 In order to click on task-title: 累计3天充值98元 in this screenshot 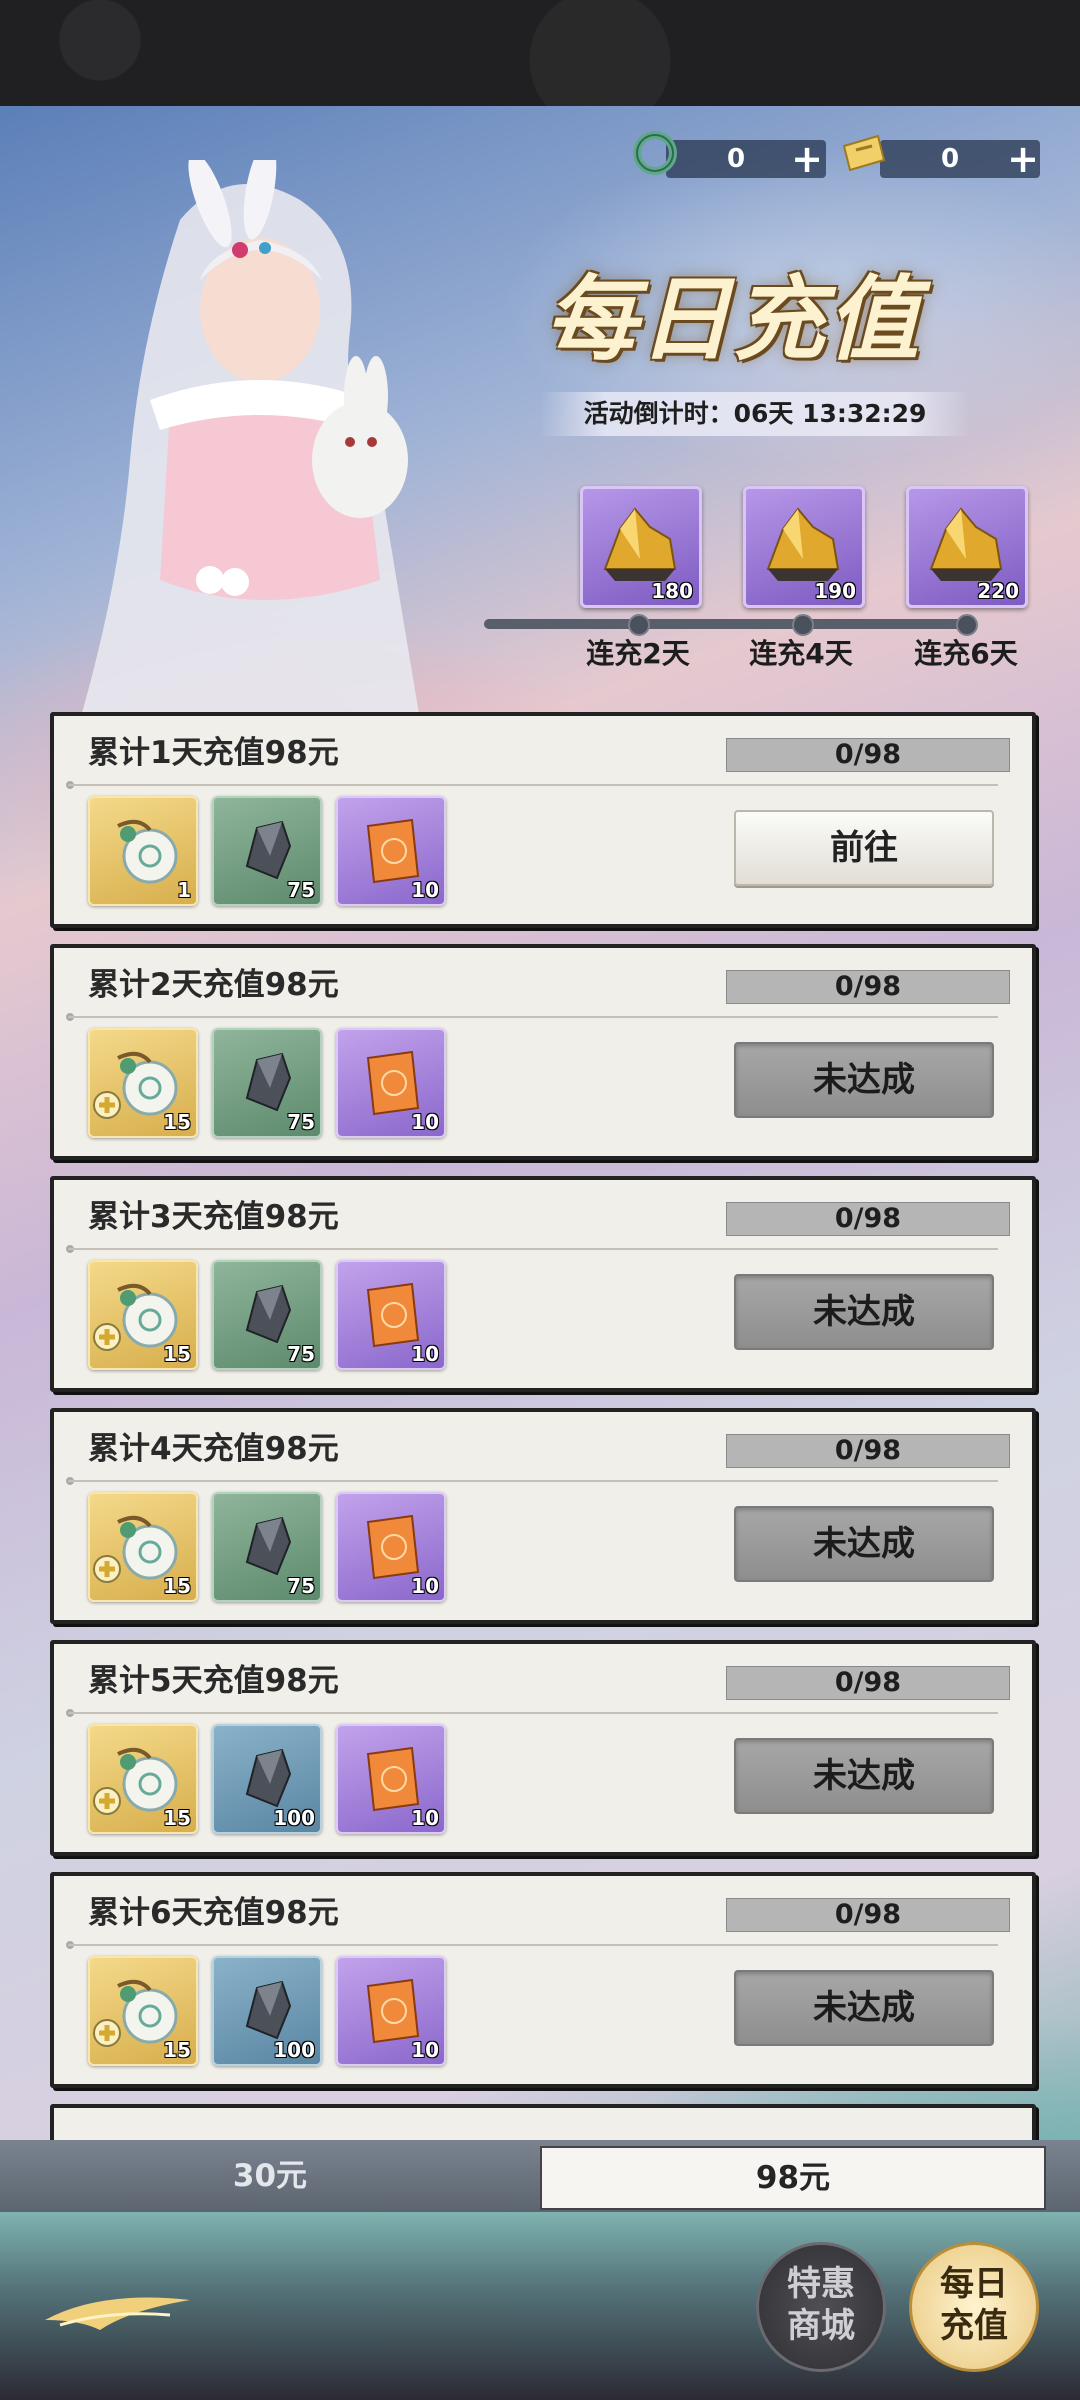, I will do `click(213, 1217)`.